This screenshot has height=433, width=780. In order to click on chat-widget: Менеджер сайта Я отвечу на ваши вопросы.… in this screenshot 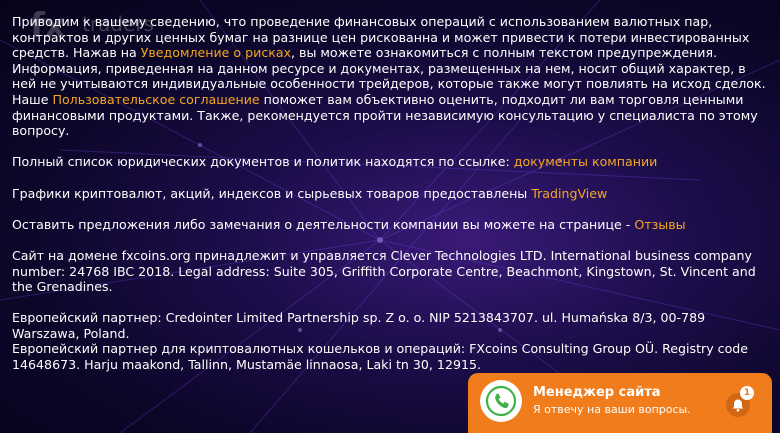, I will do `click(620, 403)`.